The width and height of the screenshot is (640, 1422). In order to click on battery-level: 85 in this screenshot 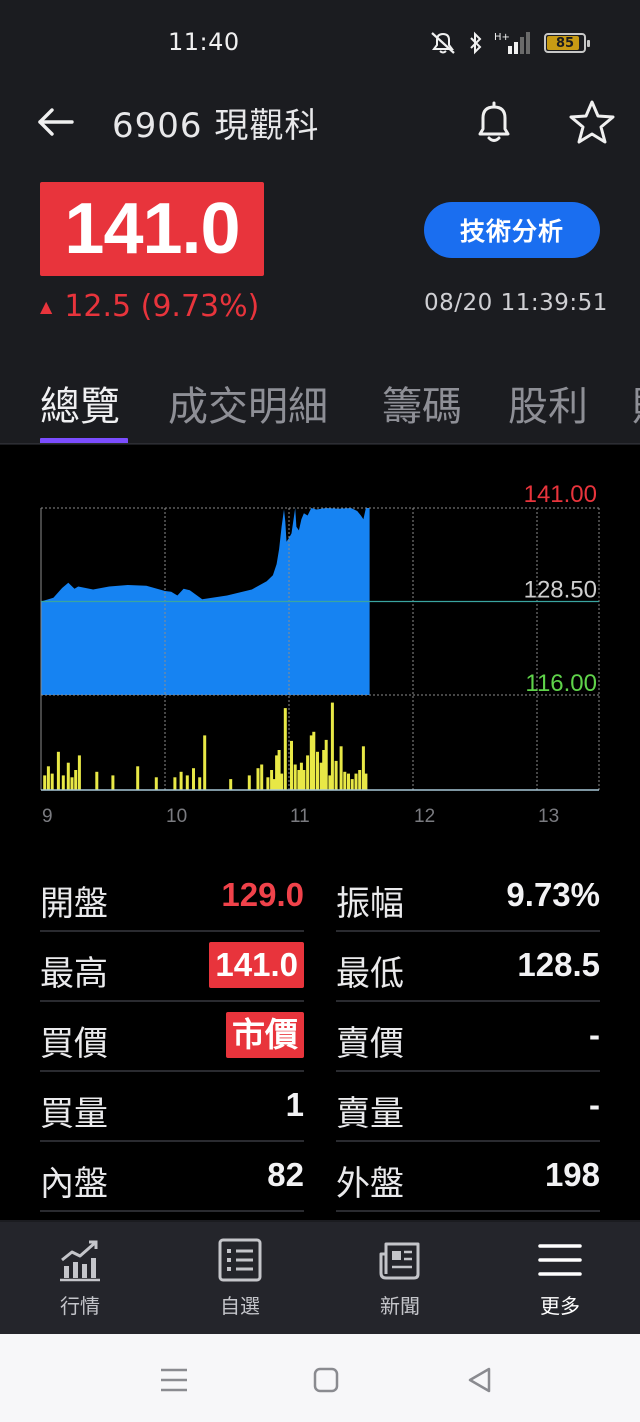, I will do `click(565, 43)`.